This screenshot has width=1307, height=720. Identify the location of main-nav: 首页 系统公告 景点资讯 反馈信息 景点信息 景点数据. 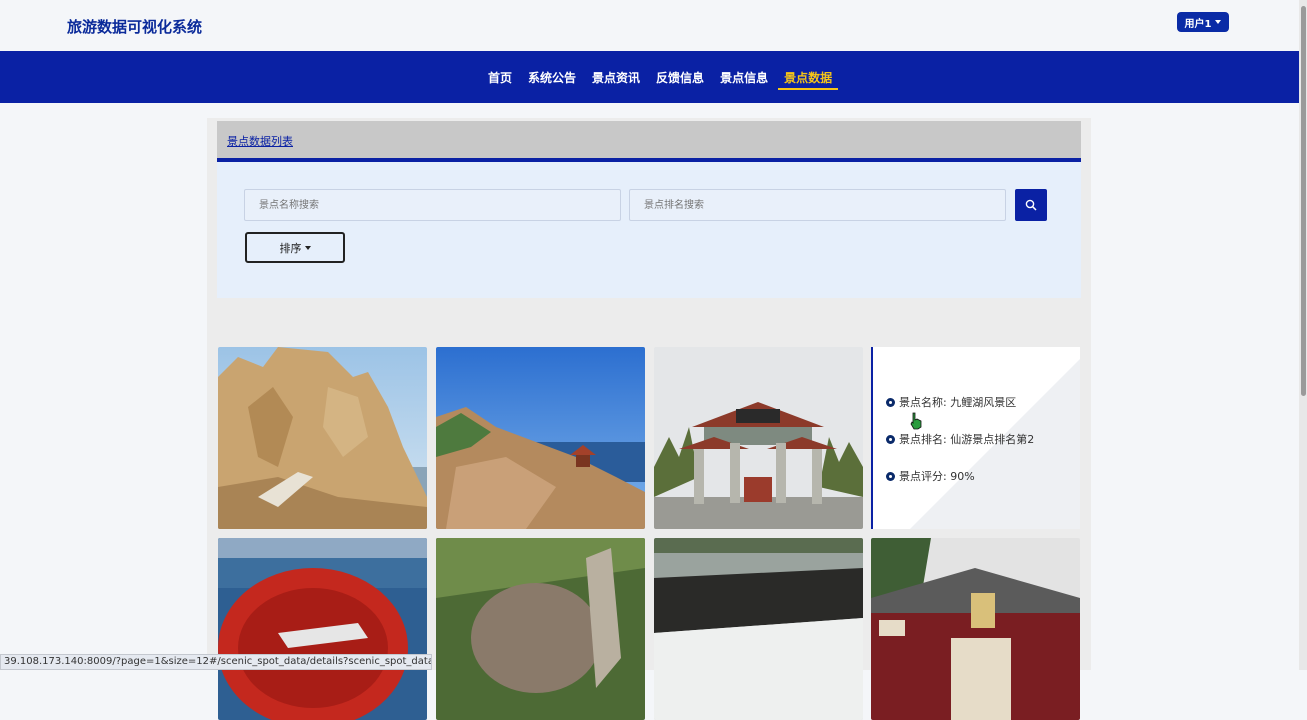
(649, 77).